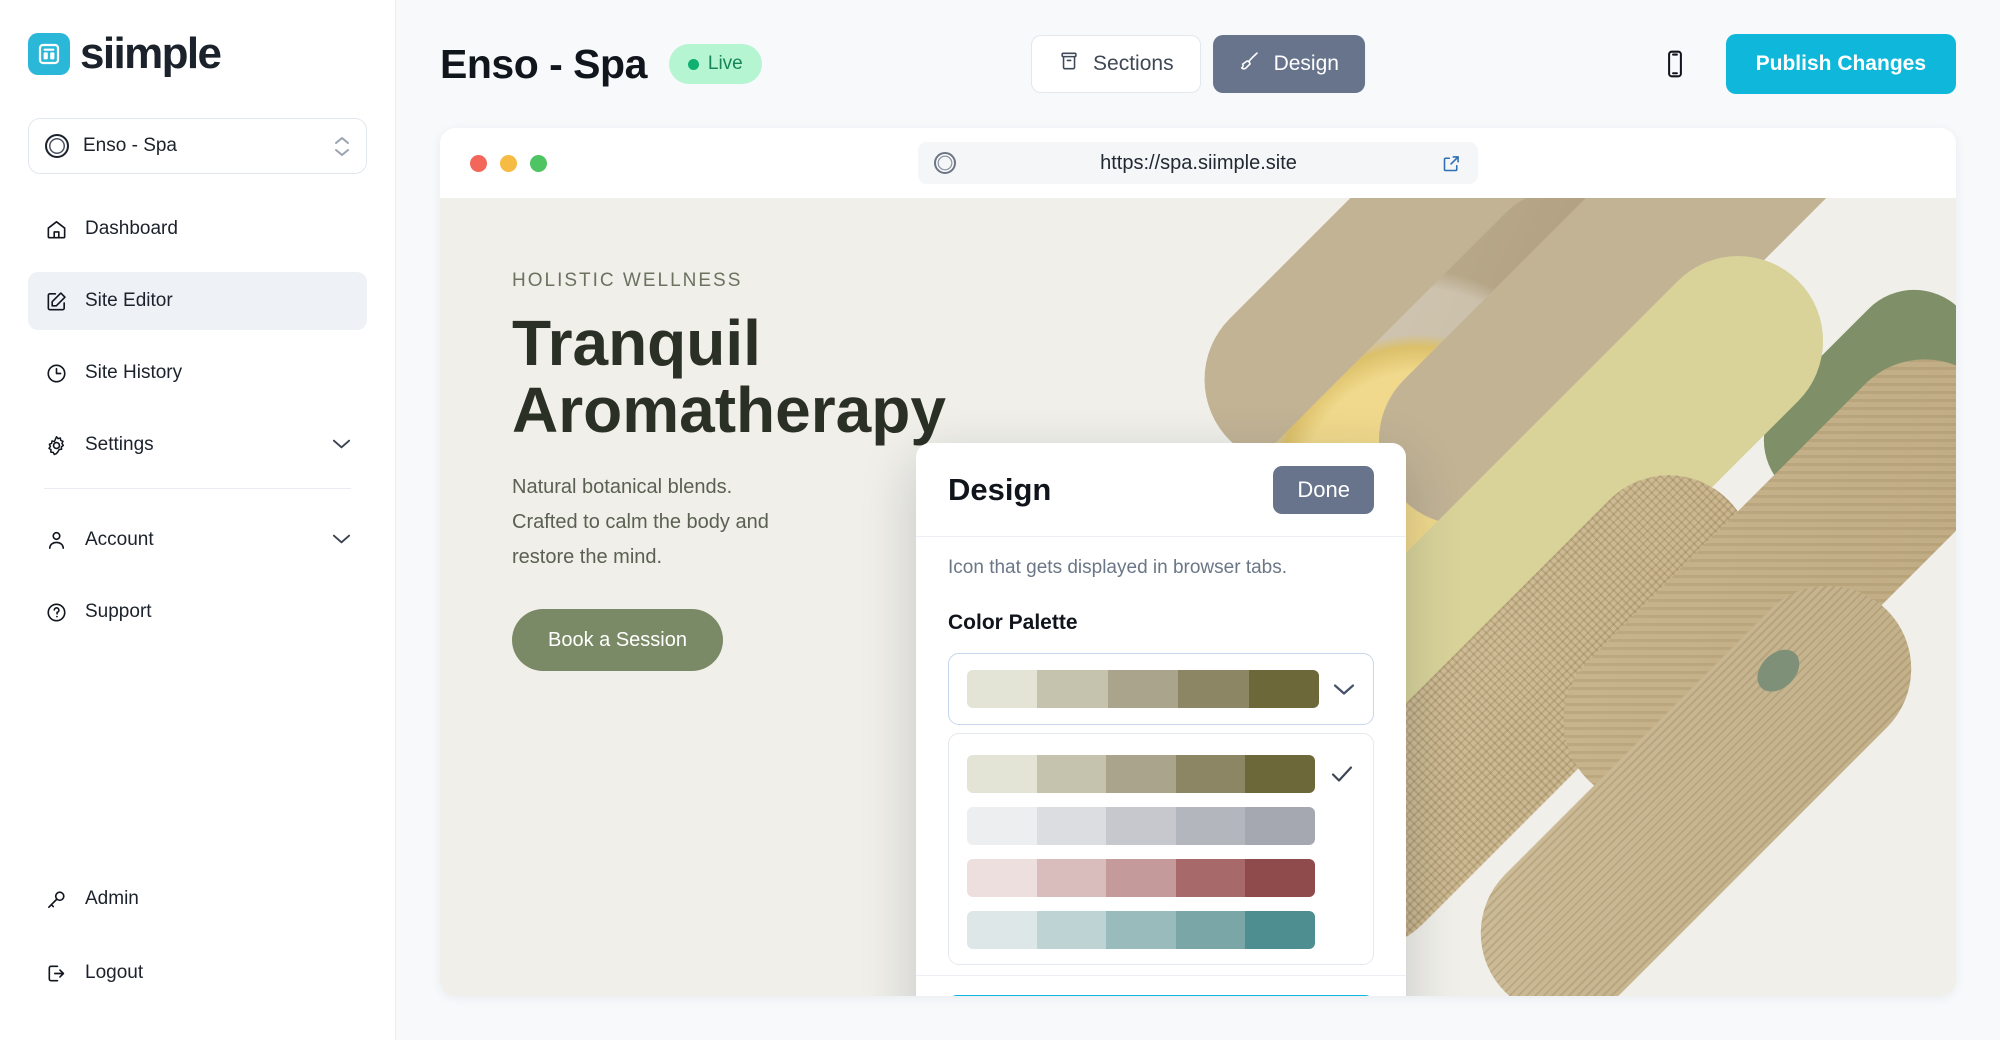 Image resolution: width=2000 pixels, height=1040 pixels. I want to click on tab-label: Design, so click(1306, 63).